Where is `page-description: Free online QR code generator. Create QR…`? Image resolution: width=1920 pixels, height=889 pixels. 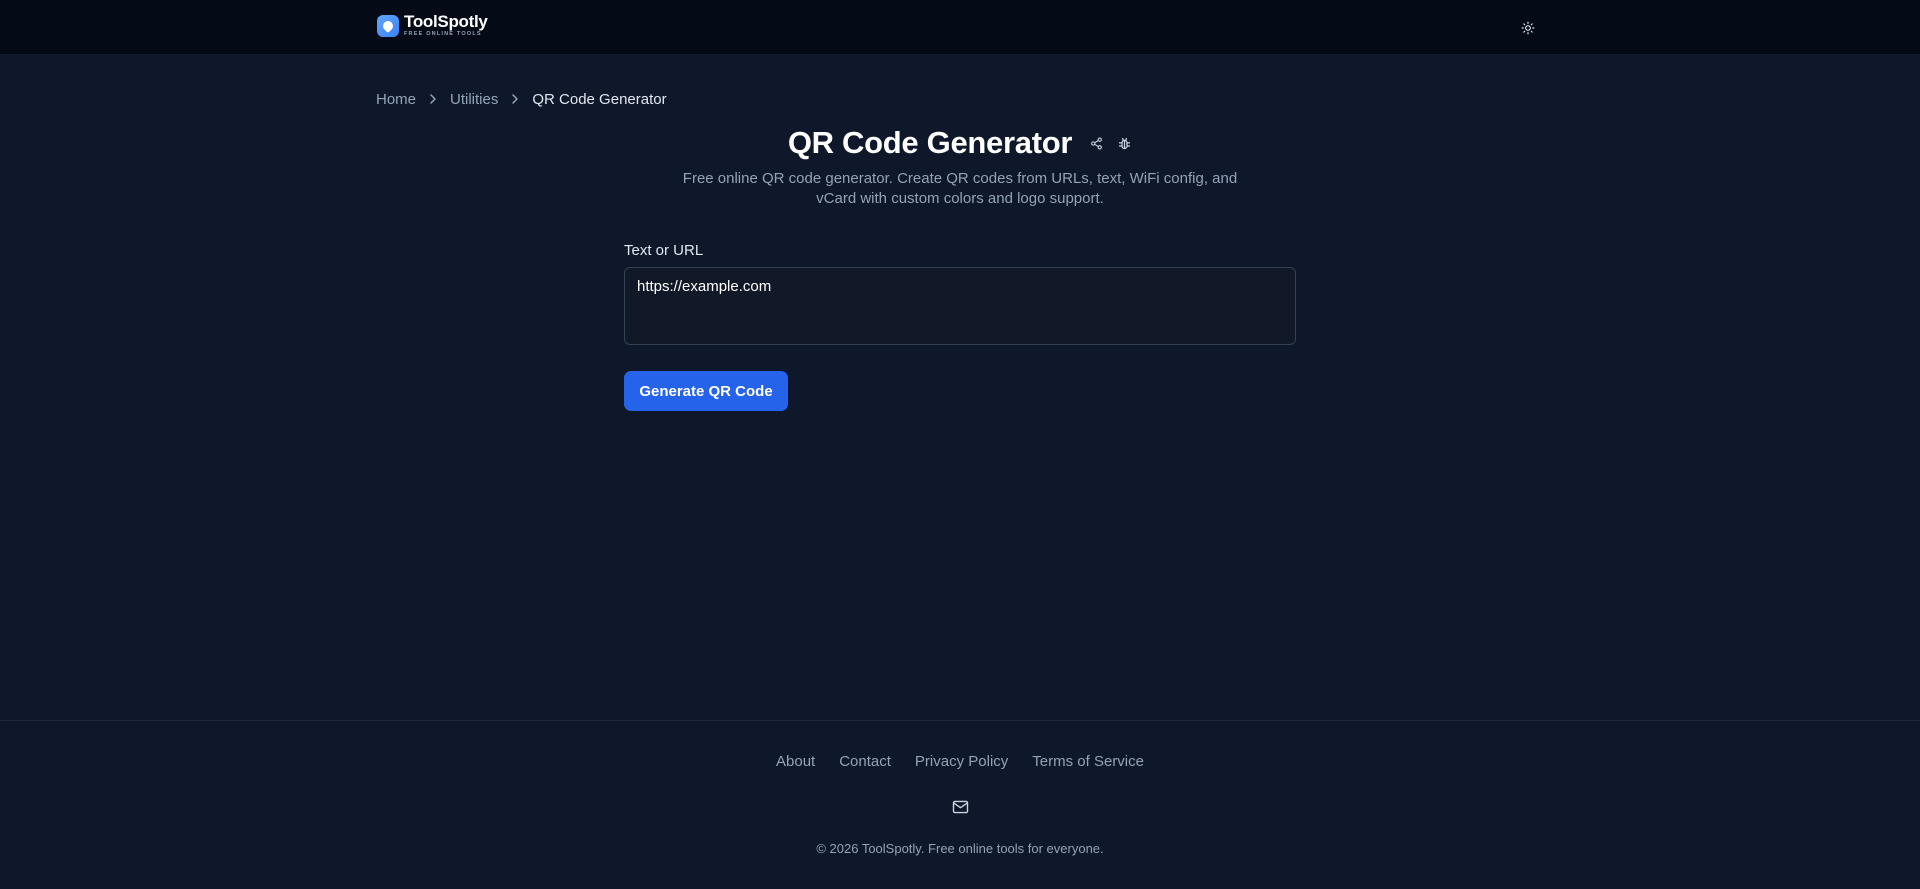 page-description: Free online QR code generator. Create QR… is located at coordinates (960, 188).